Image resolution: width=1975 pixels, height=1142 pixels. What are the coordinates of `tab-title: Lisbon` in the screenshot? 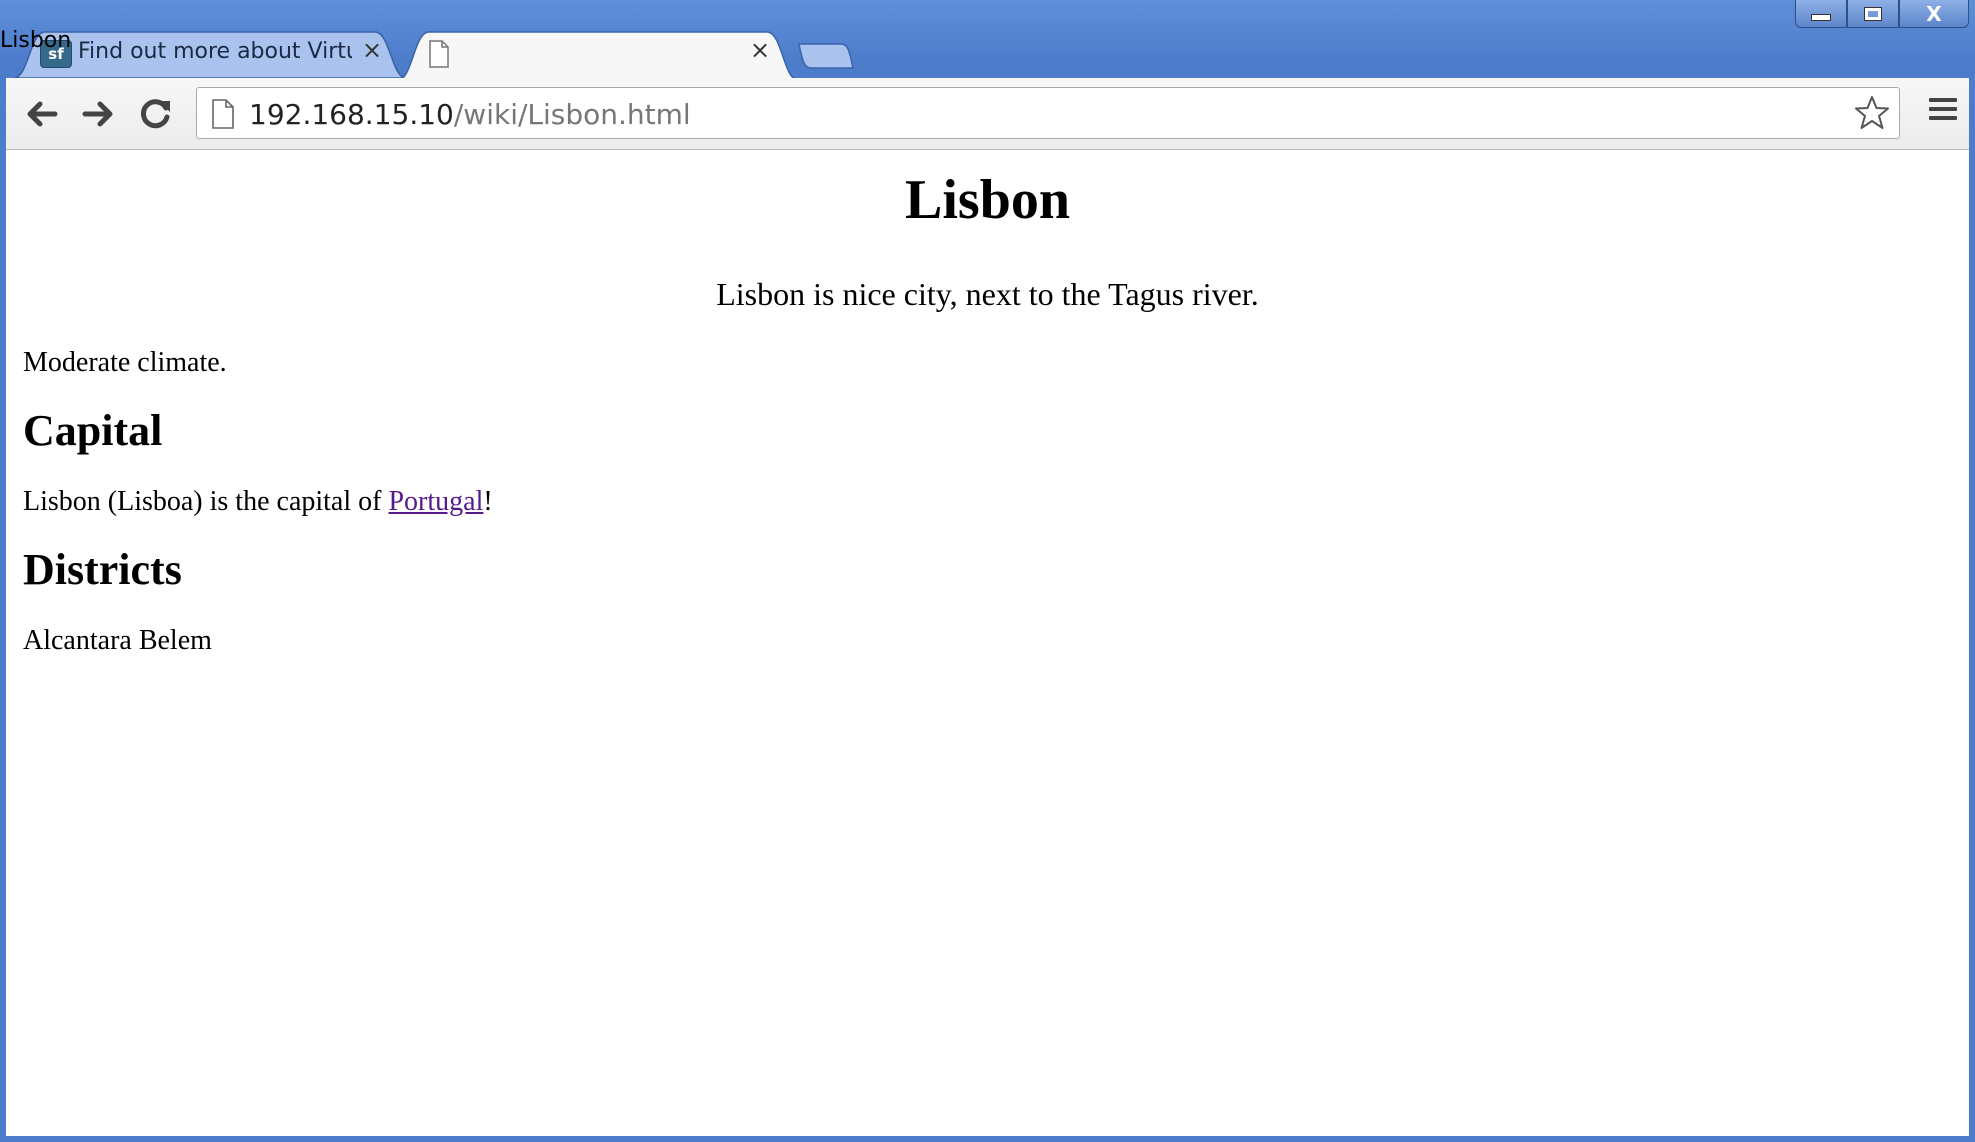 It's located at (36, 40).